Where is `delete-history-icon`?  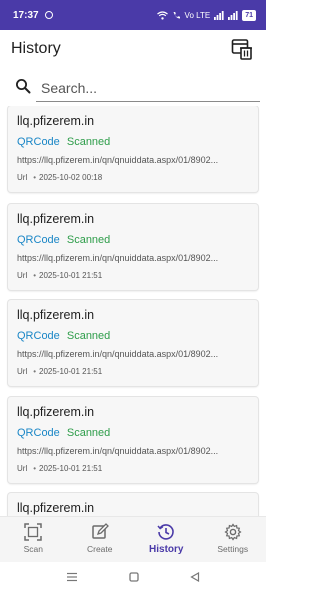 delete-history-icon is located at coordinates (241, 49).